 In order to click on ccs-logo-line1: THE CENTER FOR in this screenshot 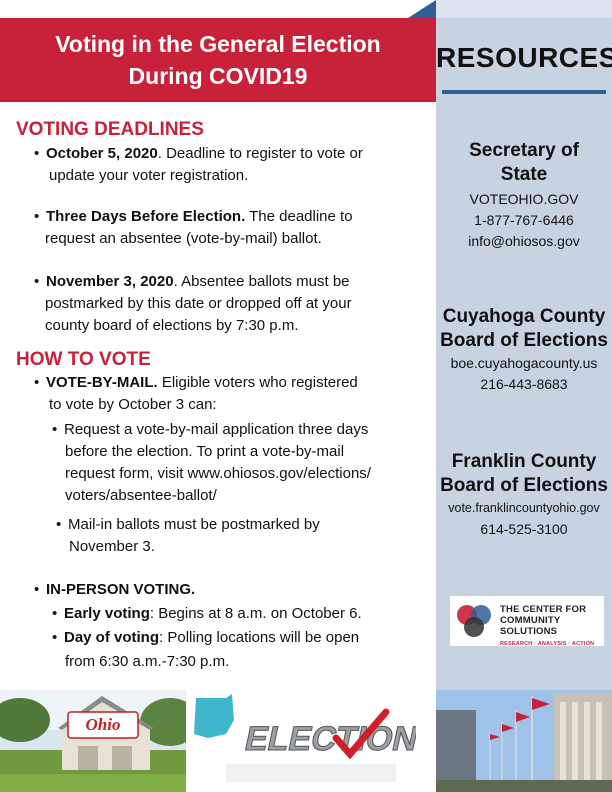, I will do `click(543, 609)`.